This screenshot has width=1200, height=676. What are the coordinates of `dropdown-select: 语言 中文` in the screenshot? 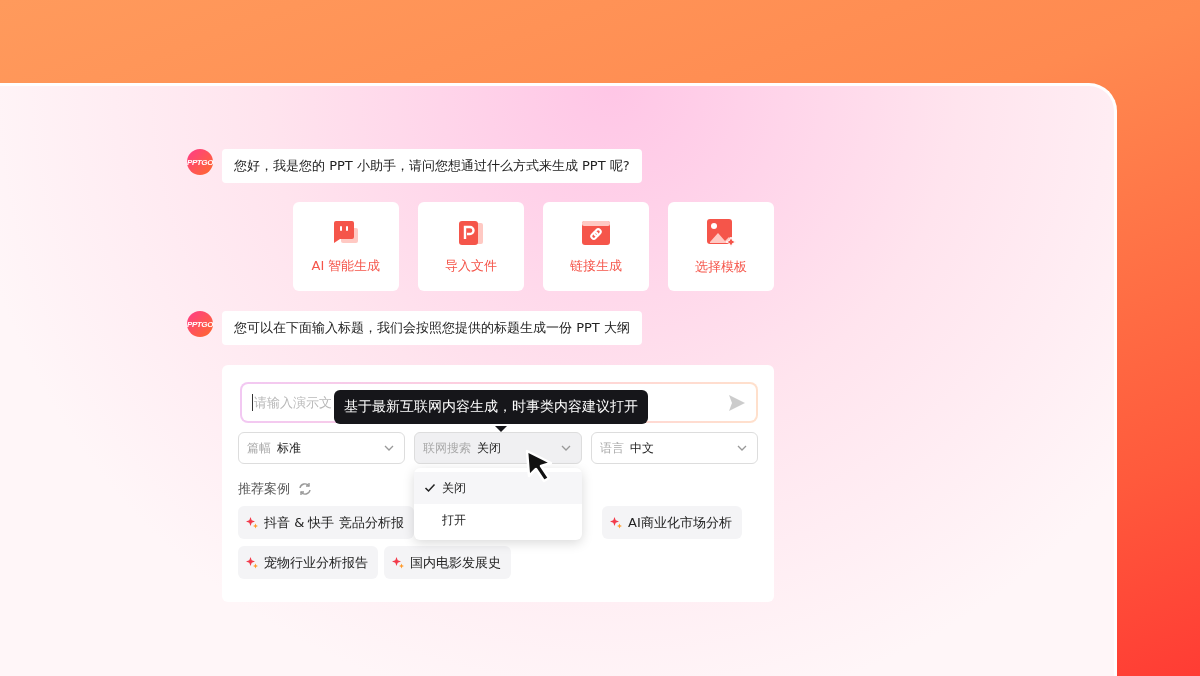 It's located at (674, 448).